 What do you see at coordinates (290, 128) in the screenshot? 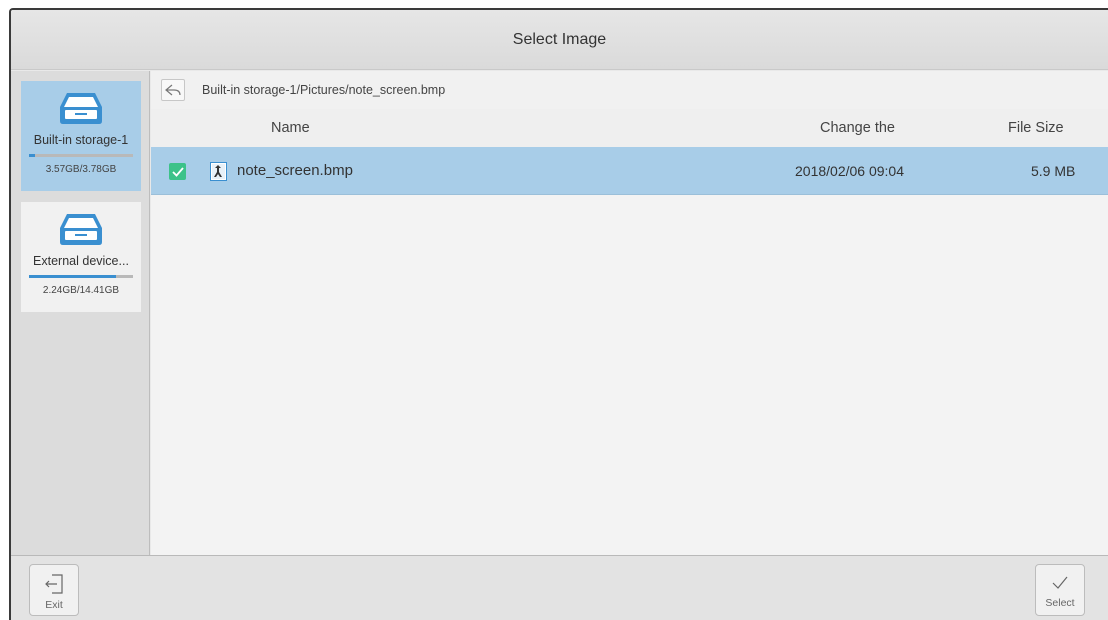
I see `column-header-name: Name` at bounding box center [290, 128].